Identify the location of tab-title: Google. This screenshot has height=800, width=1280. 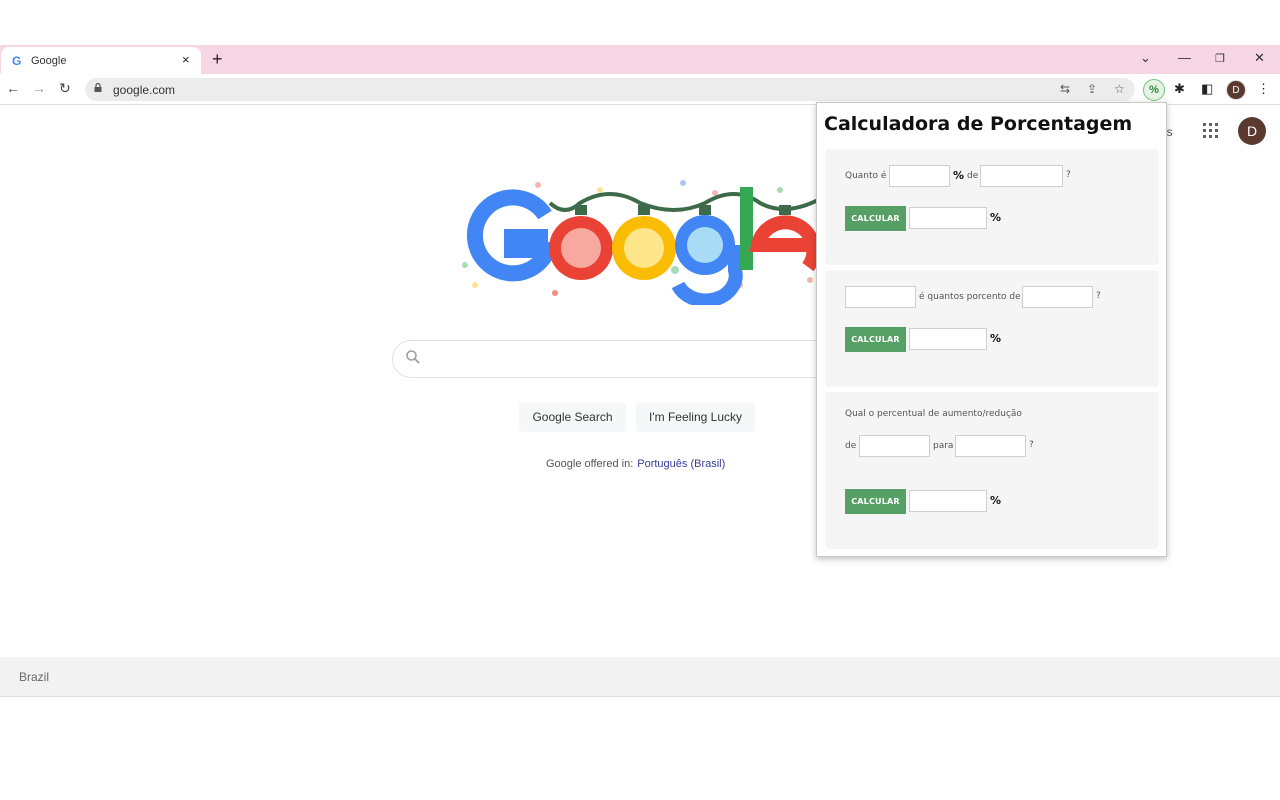
(49, 61).